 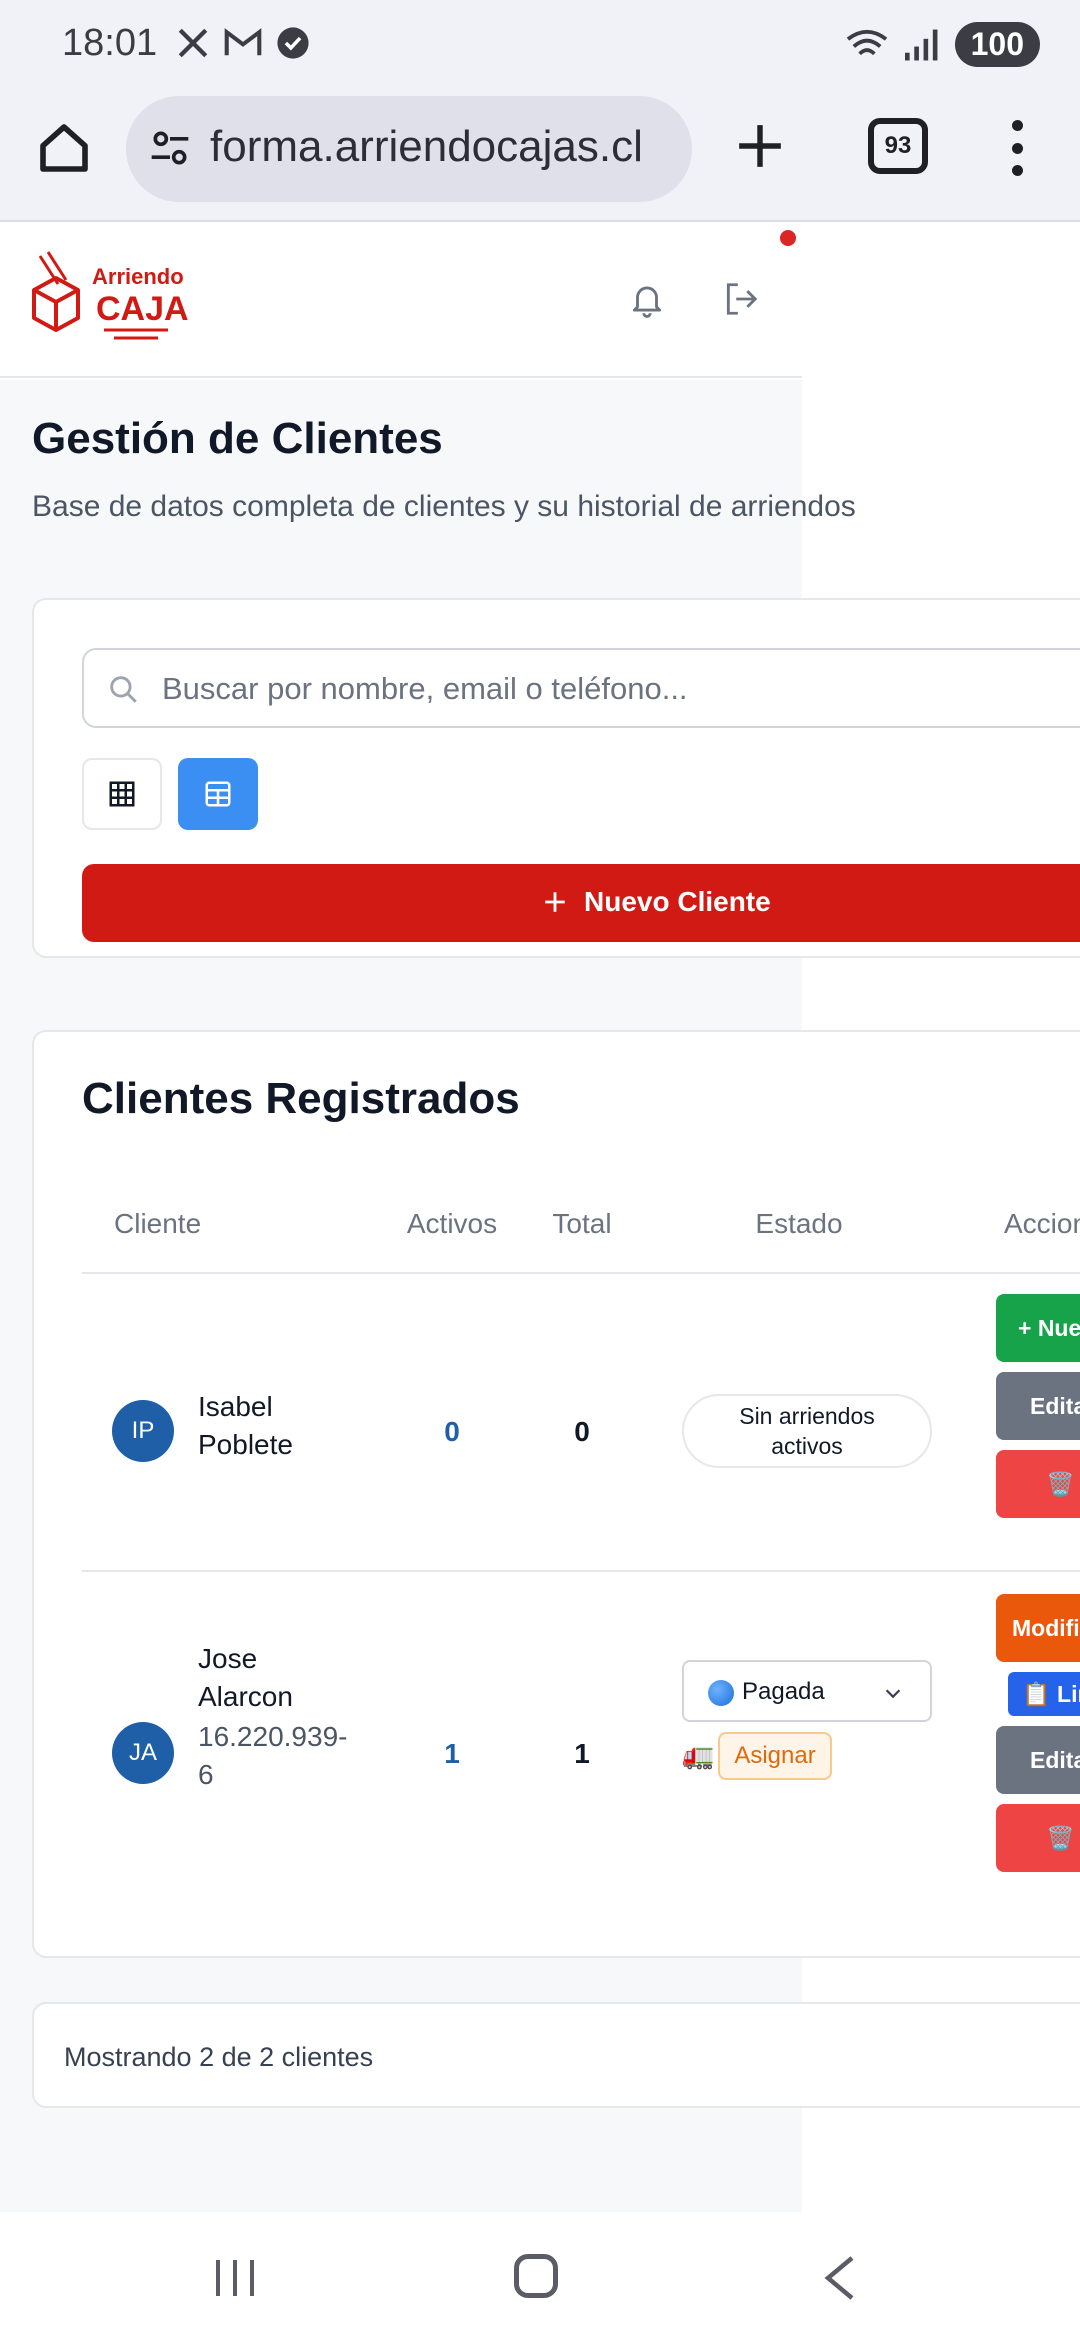 What do you see at coordinates (677, 901) in the screenshot?
I see `new-client-label: Nuevo Cliente` at bounding box center [677, 901].